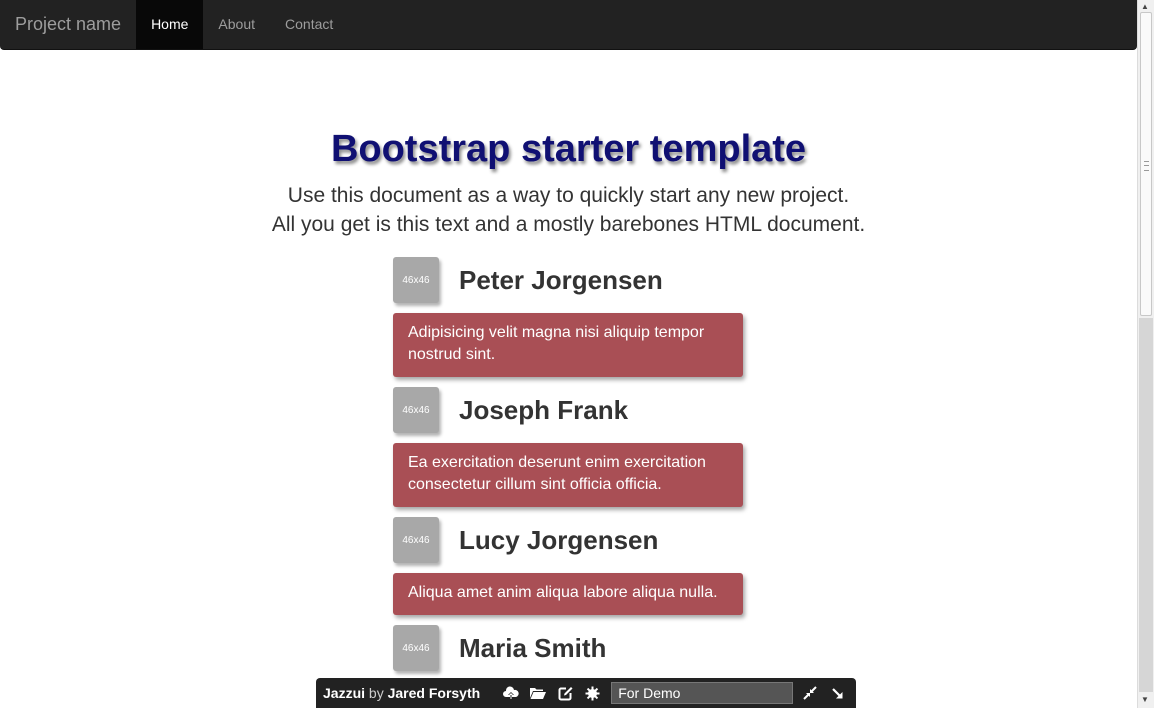 This screenshot has width=1154, height=708. What do you see at coordinates (837, 693) in the screenshot?
I see `arrow-down-right-icon` at bounding box center [837, 693].